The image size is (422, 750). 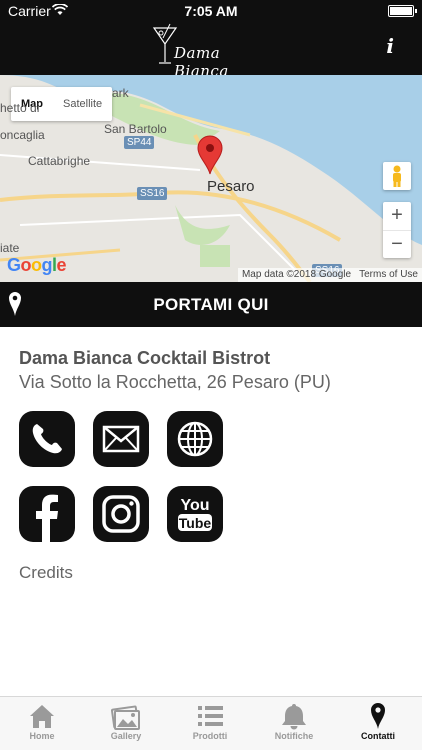 I want to click on globe-icon, so click(x=195, y=439).